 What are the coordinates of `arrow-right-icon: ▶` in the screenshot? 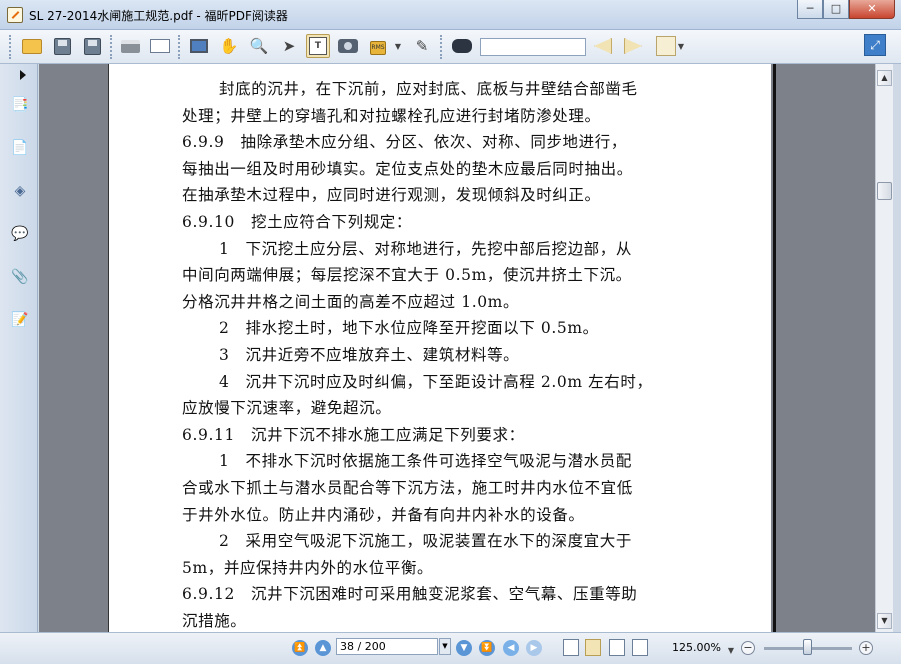 It's located at (534, 648).